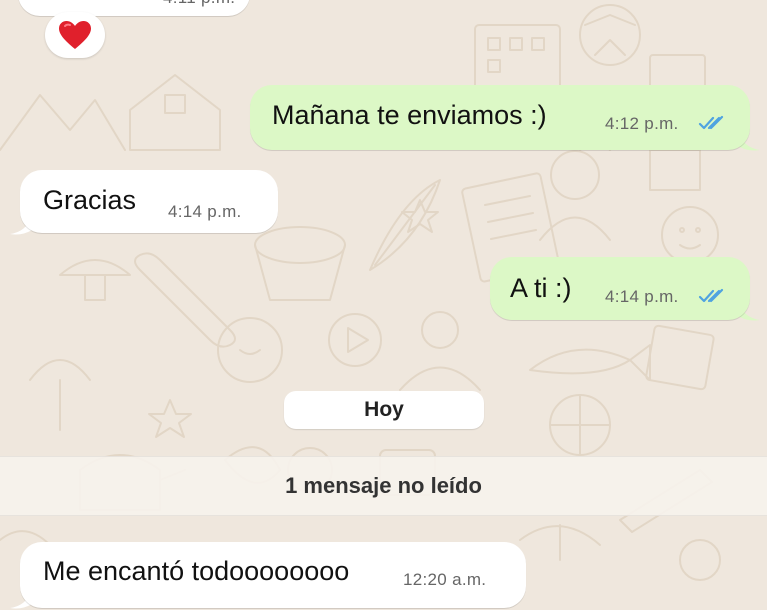  Describe the element at coordinates (149, 201) in the screenshot. I see `incoming-message-bubble: Gracias 4:14 p.m.` at that location.